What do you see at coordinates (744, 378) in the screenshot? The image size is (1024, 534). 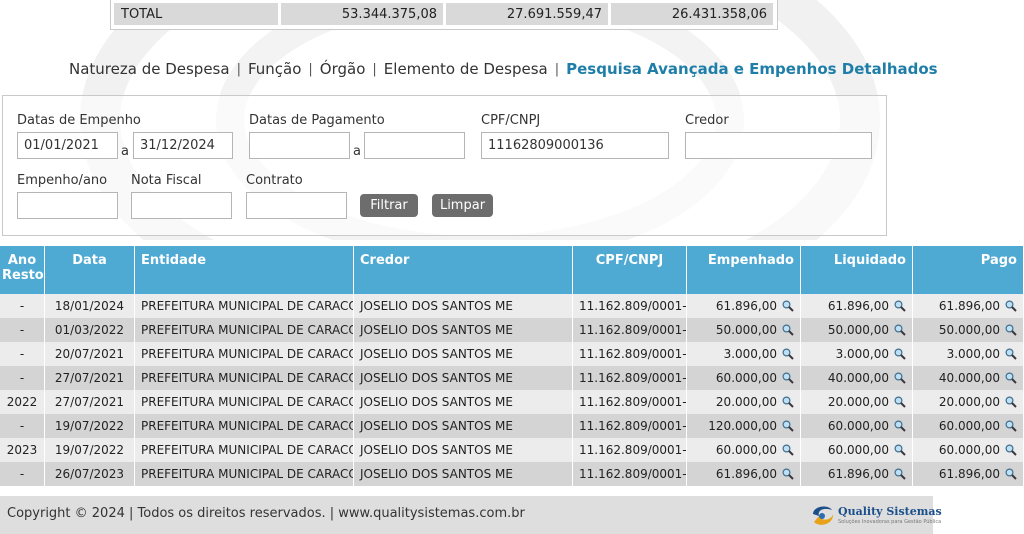 I see `cell-empenhado: 60.000,00` at bounding box center [744, 378].